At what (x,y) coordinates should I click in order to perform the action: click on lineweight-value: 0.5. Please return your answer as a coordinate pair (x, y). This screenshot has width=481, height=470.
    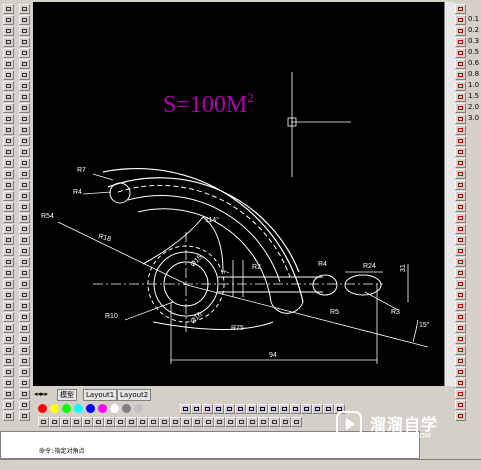
    Looking at the image, I should click on (474, 52).